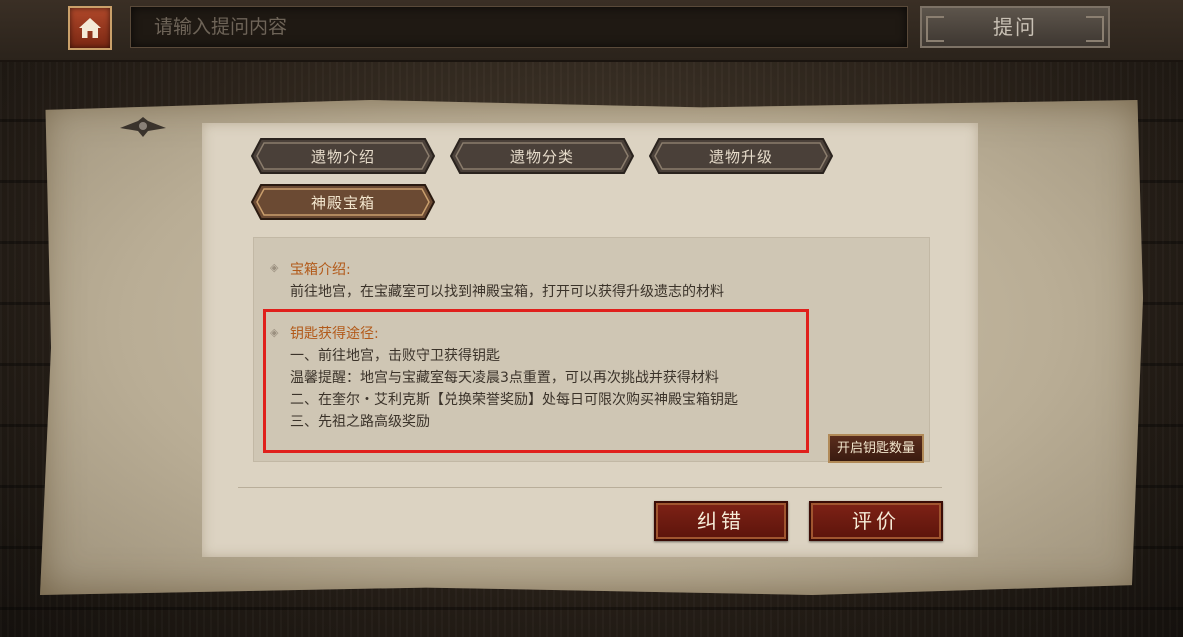  I want to click on ask-button: 提问, so click(1015, 27).